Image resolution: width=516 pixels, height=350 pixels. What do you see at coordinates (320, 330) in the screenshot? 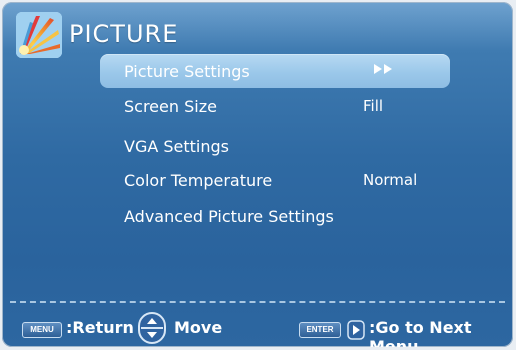
I see `enter-key-icon: ENTER` at bounding box center [320, 330].